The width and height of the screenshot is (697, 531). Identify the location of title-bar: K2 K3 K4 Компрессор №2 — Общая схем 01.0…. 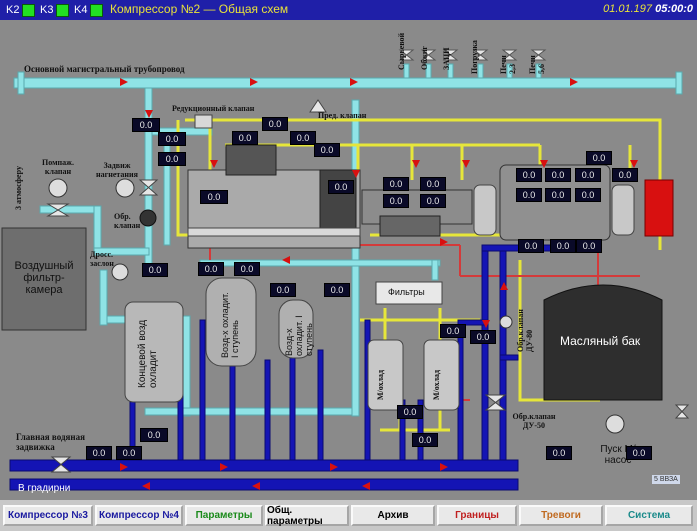
(348, 10).